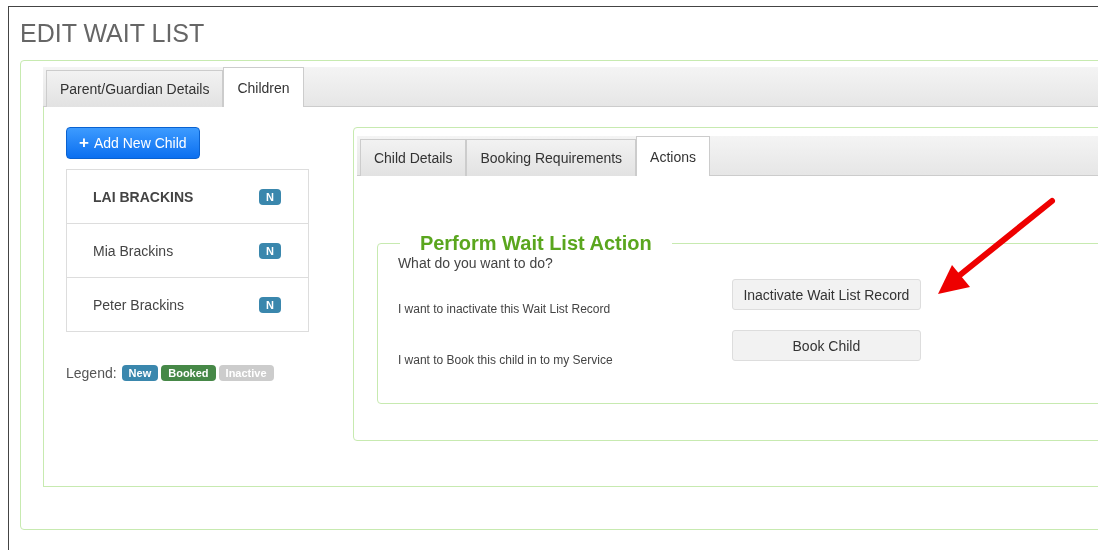 The image size is (1098, 550). What do you see at coordinates (413, 157) in the screenshot?
I see `tab: Child Details` at bounding box center [413, 157].